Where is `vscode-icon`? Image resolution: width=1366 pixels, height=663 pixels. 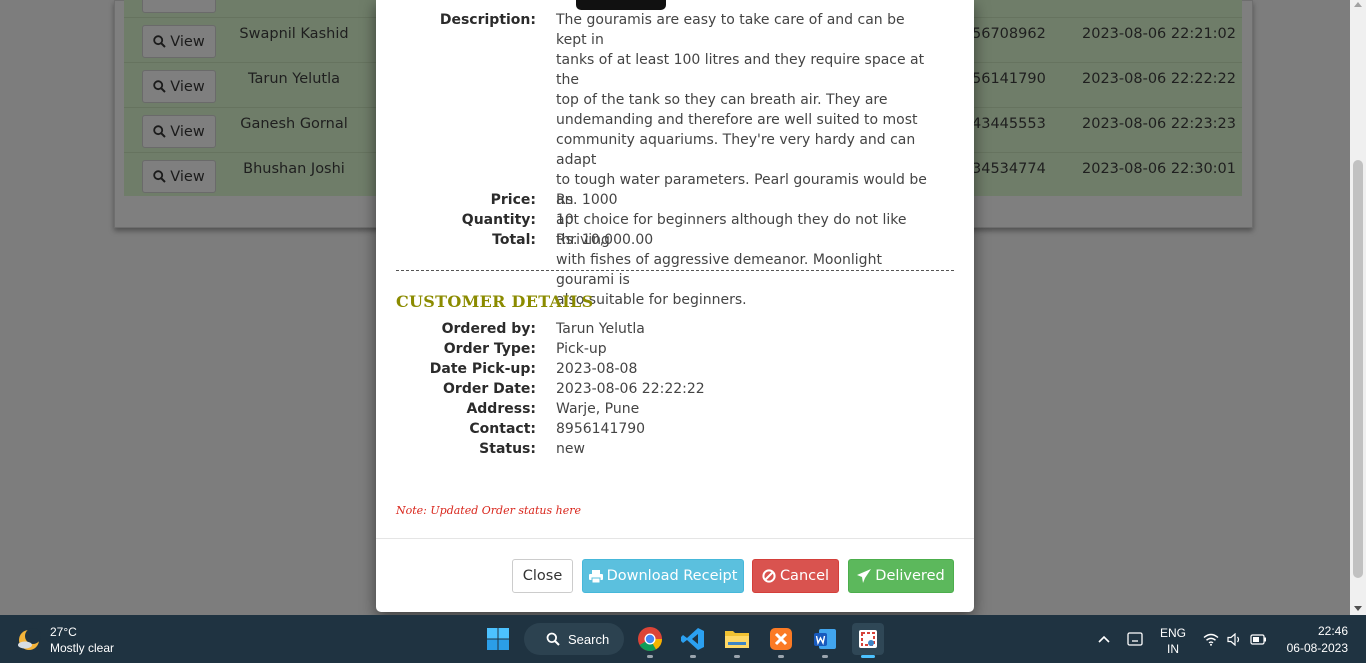 vscode-icon is located at coordinates (692, 639).